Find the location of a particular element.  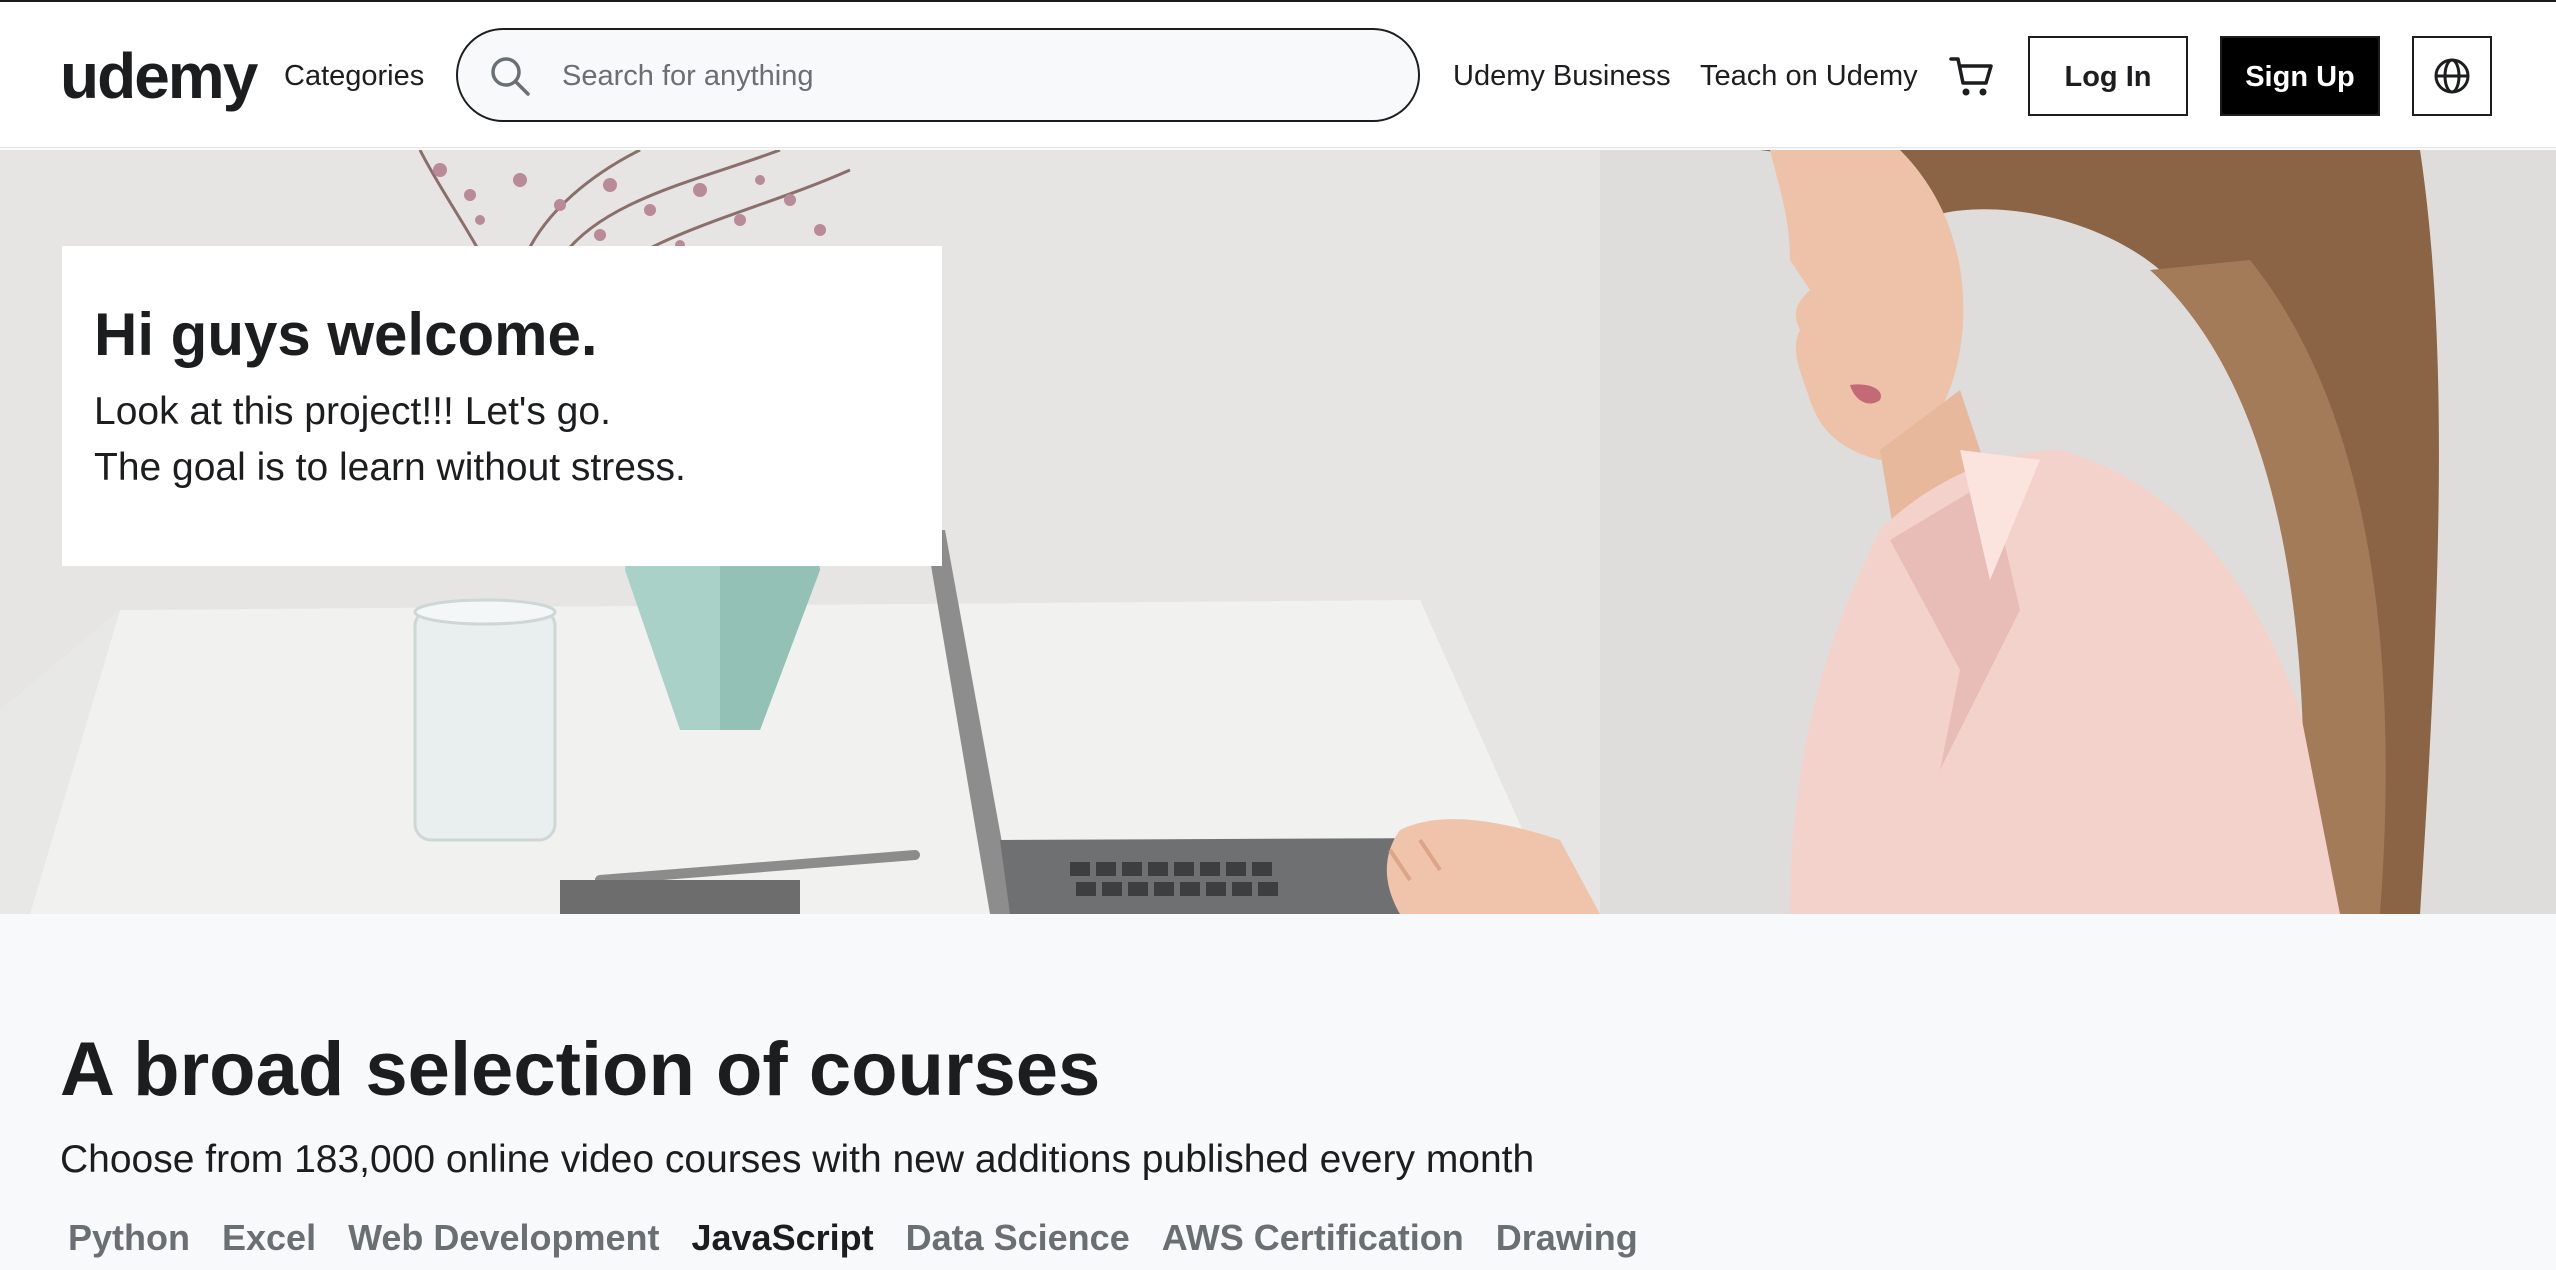

search-input is located at coordinates (972, 76).